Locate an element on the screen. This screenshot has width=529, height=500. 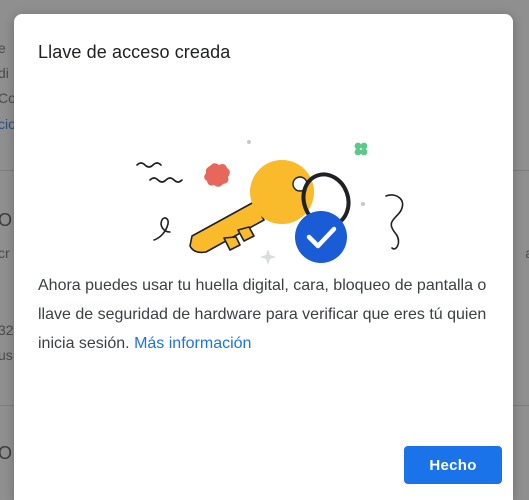
background-text: 32 is located at coordinates (7, 330).